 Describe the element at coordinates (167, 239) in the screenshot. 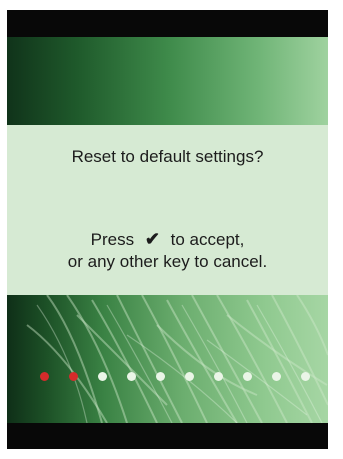

I see `accept-instruction-line: Press ✔ to accept,` at that location.